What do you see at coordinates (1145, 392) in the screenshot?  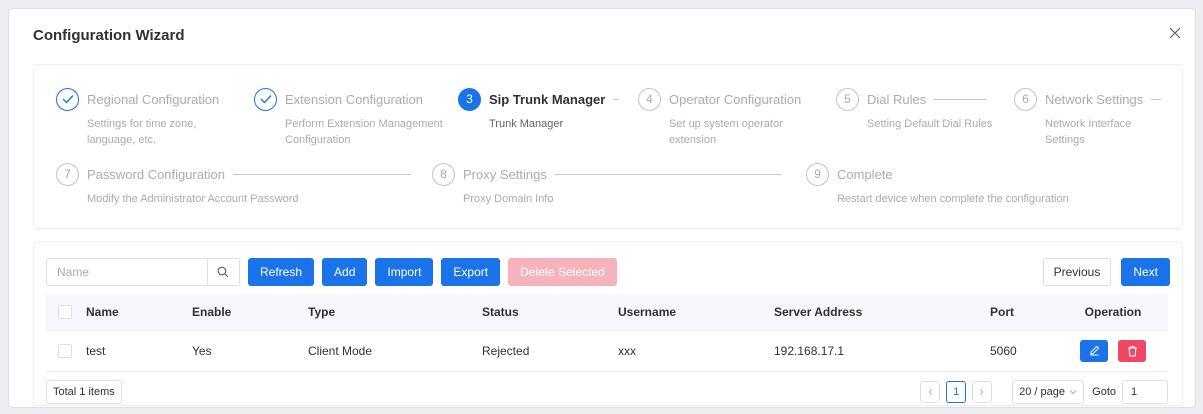 I see `goto-input` at bounding box center [1145, 392].